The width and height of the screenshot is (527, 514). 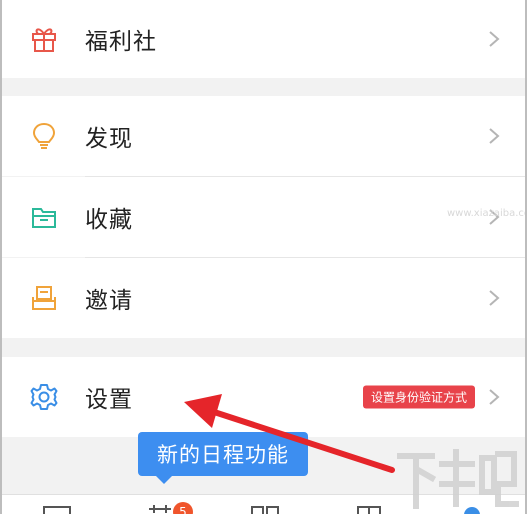 What do you see at coordinates (121, 42) in the screenshot?
I see `menu-item-label: 福利社` at bounding box center [121, 42].